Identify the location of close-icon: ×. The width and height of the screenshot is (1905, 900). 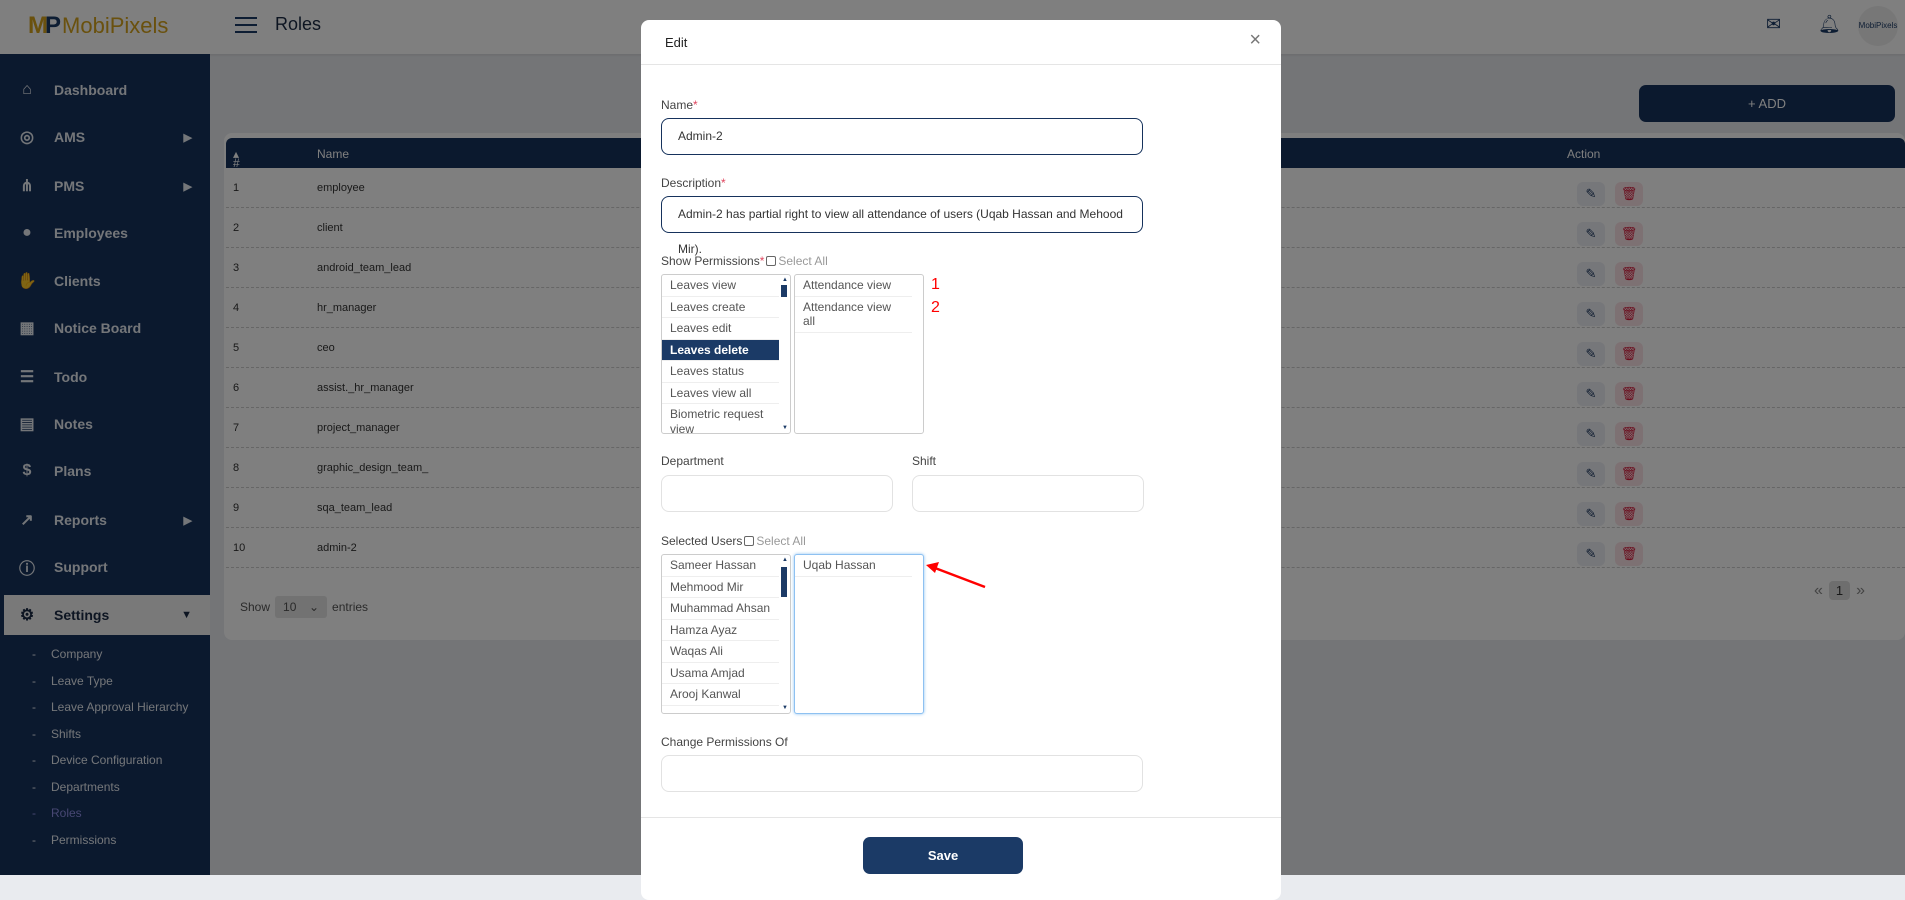
(1255, 40).